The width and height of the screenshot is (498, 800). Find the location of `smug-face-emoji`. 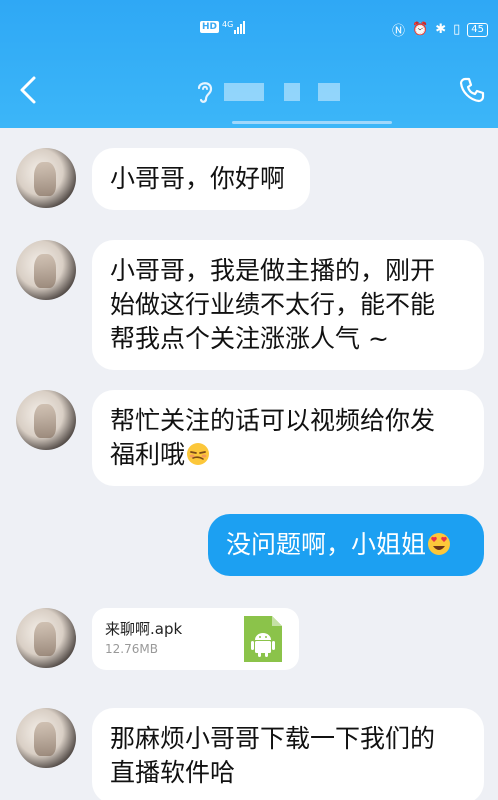

smug-face-emoji is located at coordinates (198, 454).